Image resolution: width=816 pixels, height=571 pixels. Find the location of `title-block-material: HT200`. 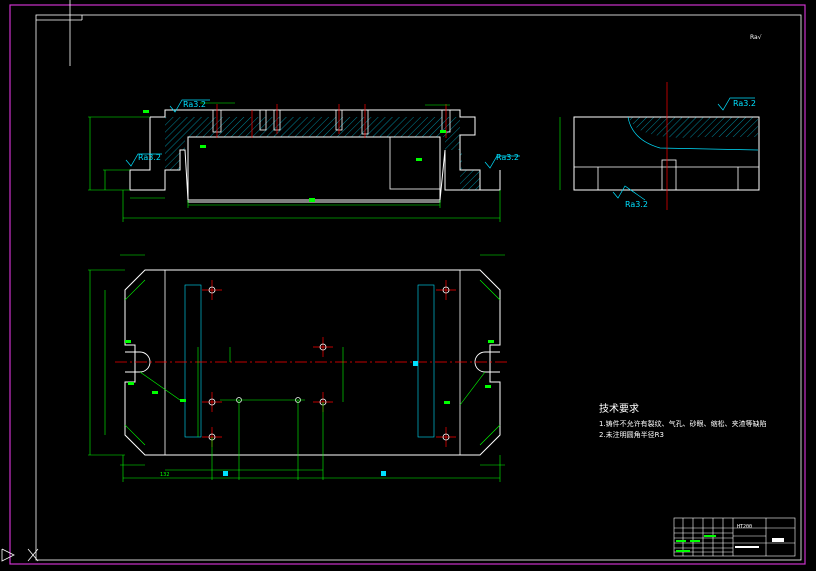

title-block-material: HT200 is located at coordinates (744, 527).